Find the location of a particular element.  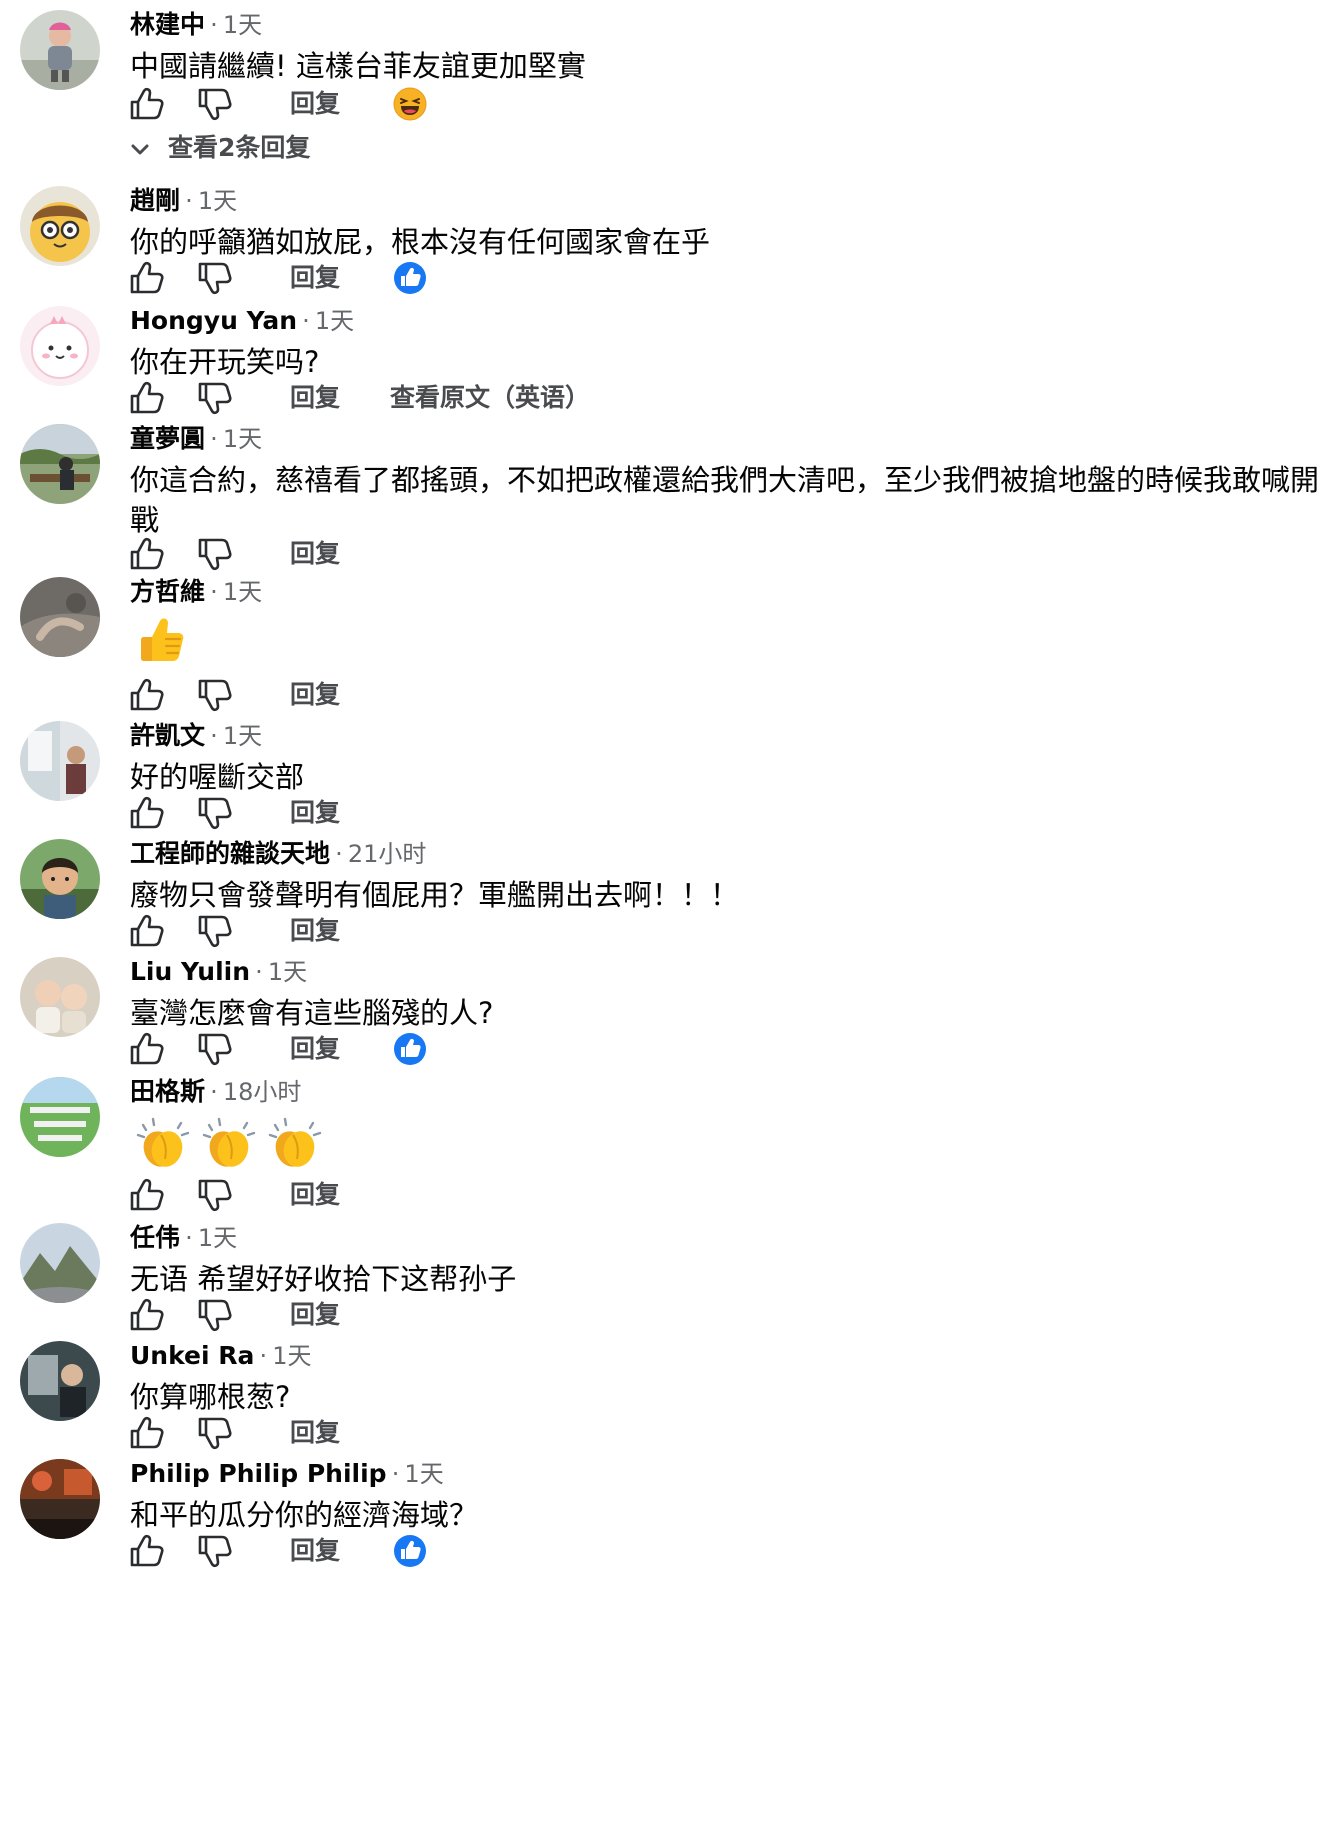

author-name: 林建中 is located at coordinates (167, 24).